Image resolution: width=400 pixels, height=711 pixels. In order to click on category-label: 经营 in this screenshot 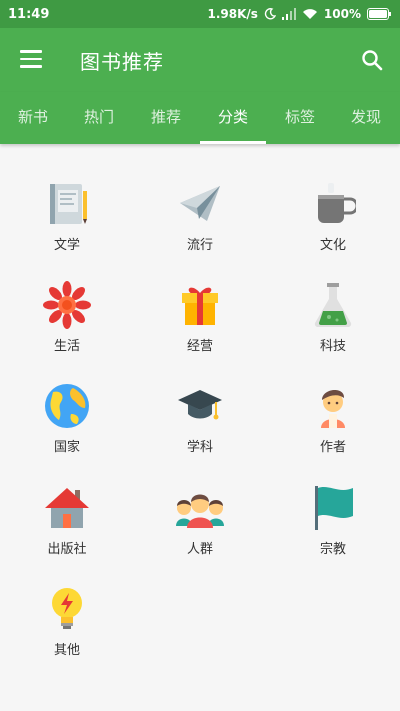, I will do `click(199, 346)`.